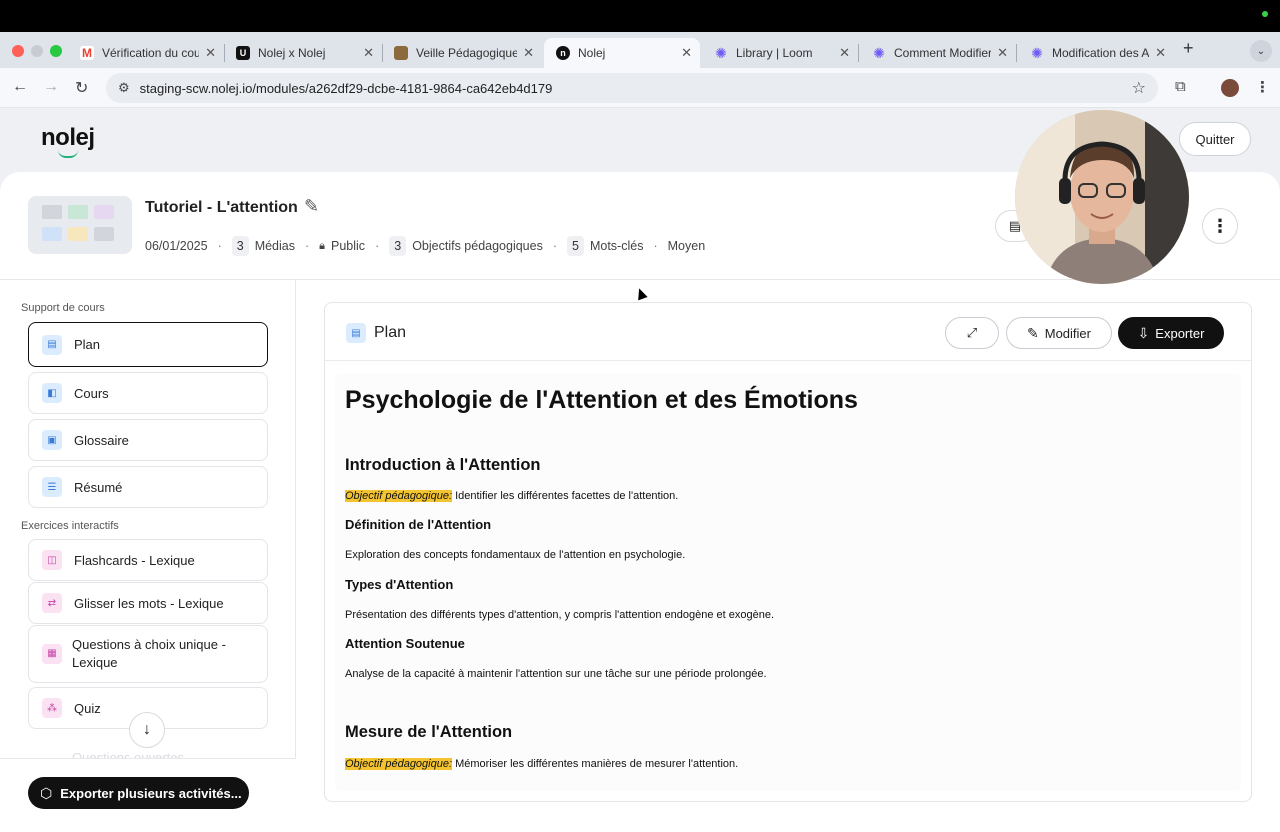  I want to click on sidebar-item-glisser-mots: ⇄ Glisser les mots - Lexique, so click(148, 603).